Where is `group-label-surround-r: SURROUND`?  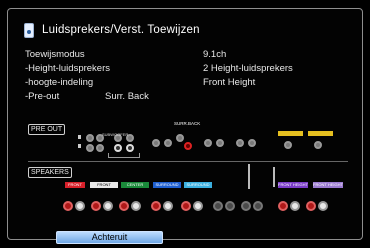 group-label-surround-r: SURROUND is located at coordinates (198, 185).